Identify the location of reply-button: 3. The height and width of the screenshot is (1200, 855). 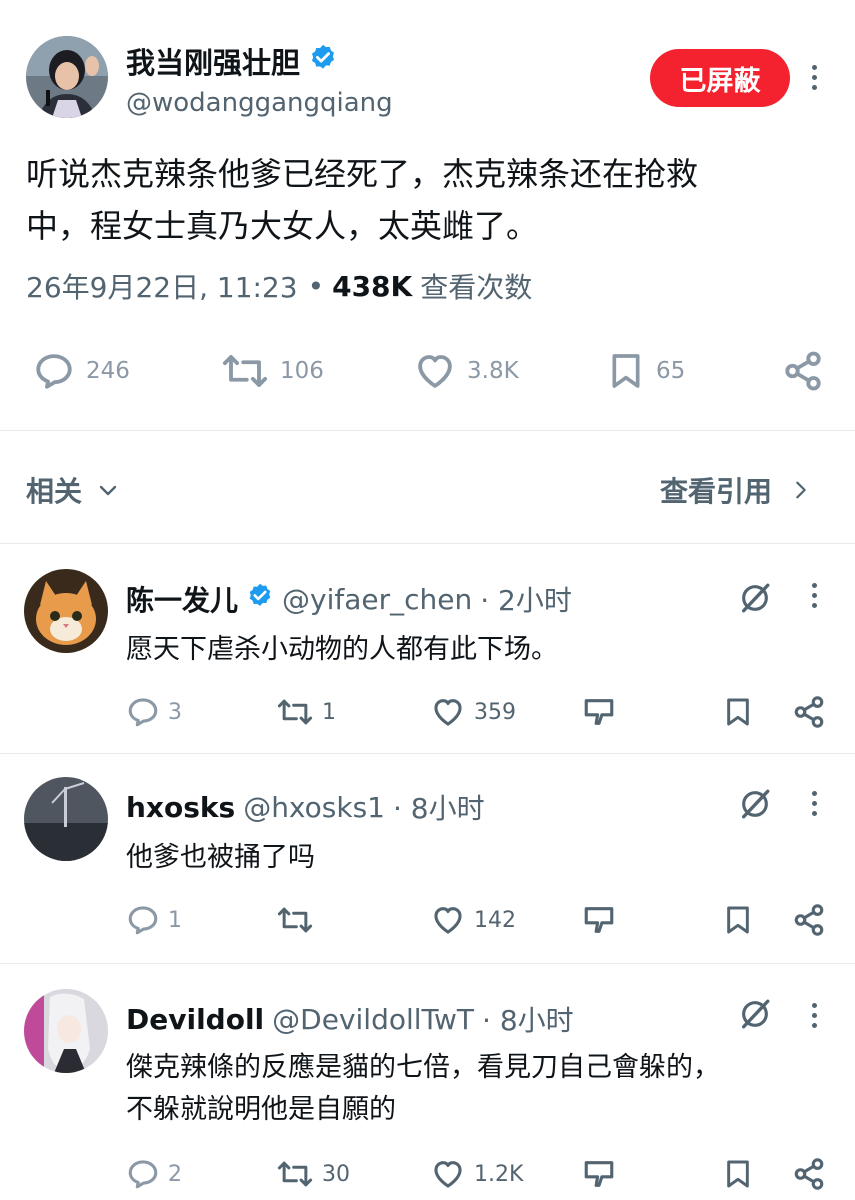
(154, 712).